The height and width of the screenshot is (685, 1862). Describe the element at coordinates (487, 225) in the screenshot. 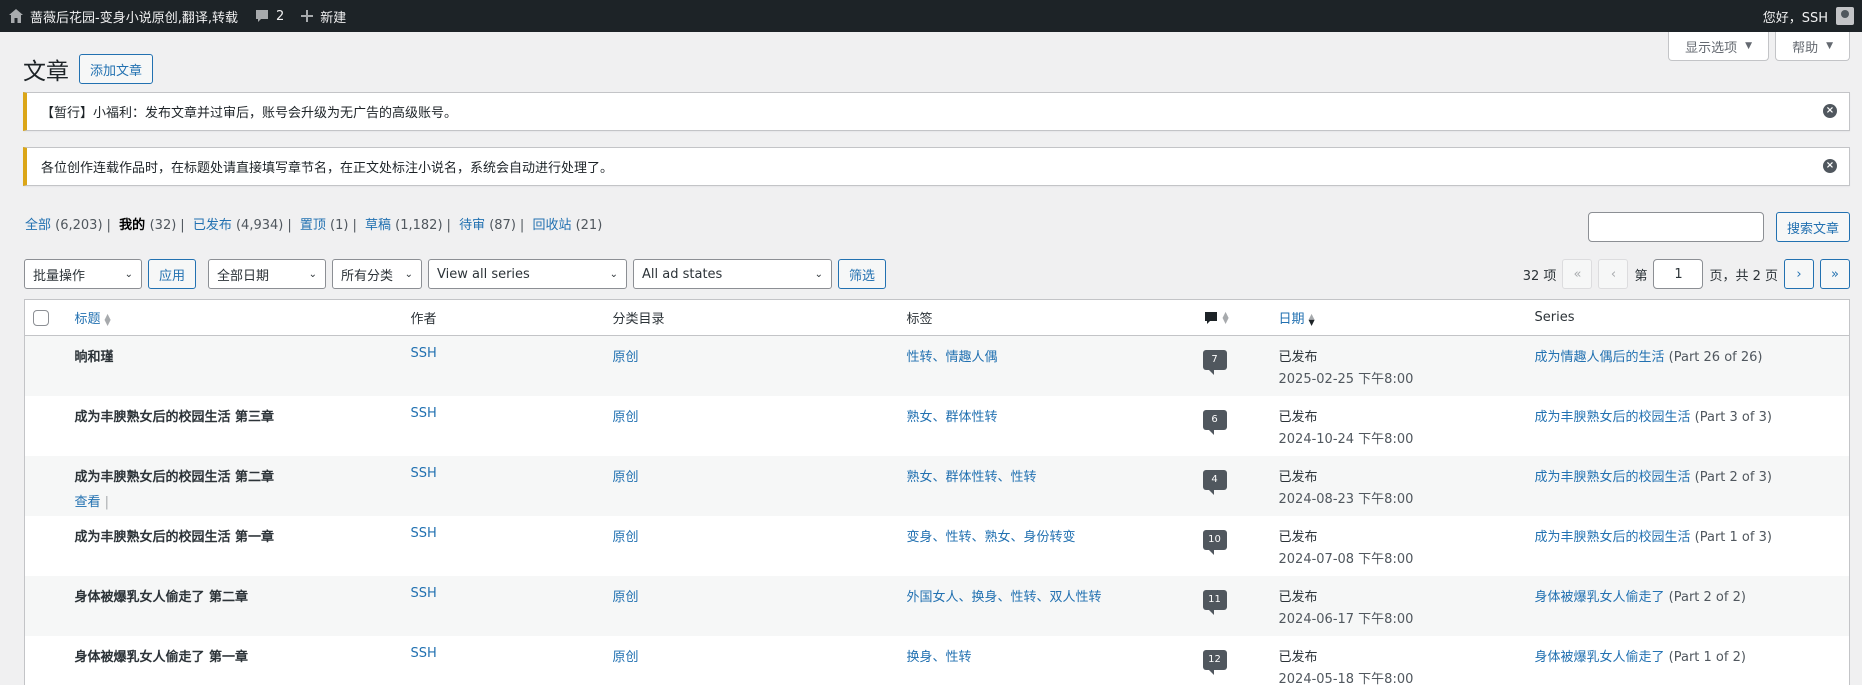

I see `view-pending: 待审 (87)` at that location.